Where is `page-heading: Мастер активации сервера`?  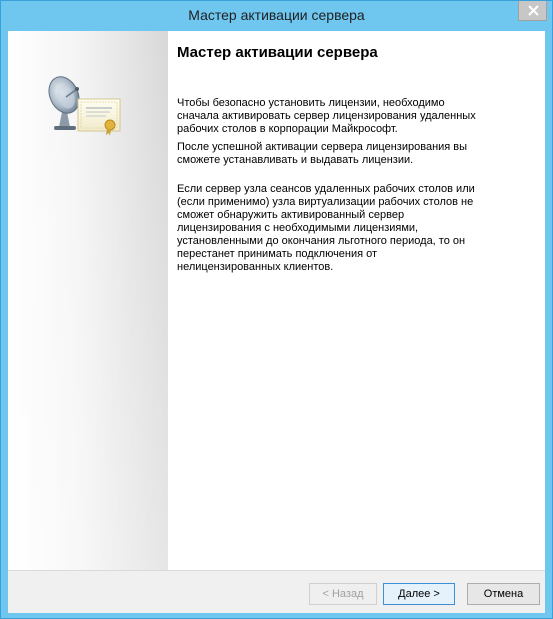
page-heading: Мастер активации сервера is located at coordinates (277, 52).